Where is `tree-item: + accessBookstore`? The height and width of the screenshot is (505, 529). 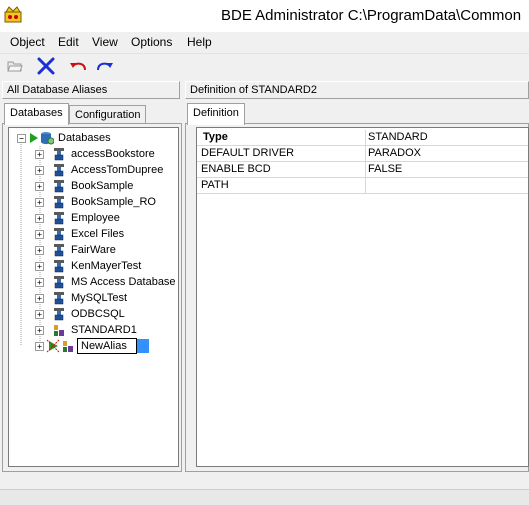 tree-item: + accessBookstore is located at coordinates (95, 154).